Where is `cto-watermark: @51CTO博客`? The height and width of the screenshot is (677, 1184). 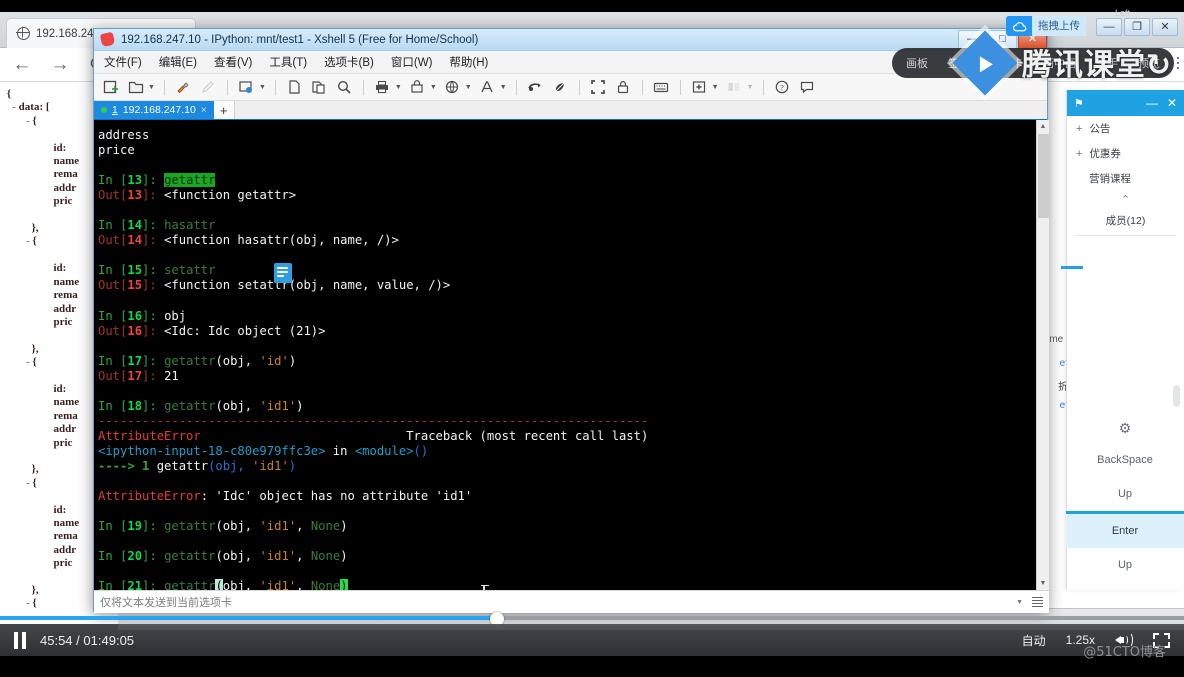 cto-watermark: @51CTO博客 is located at coordinates (1124, 652).